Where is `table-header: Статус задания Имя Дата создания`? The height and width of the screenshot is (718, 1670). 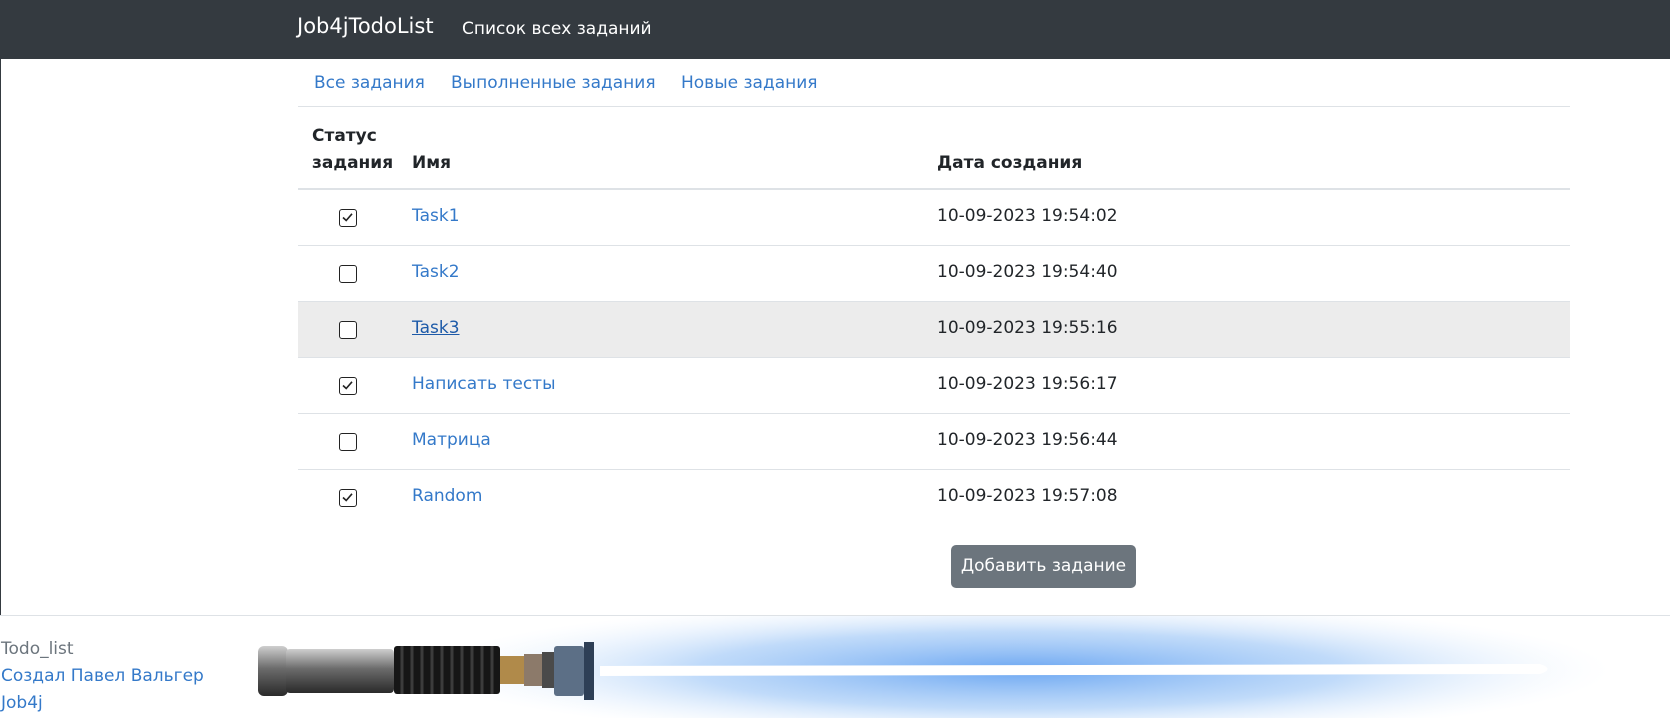
table-header: Статус задания Имя Дата создания is located at coordinates (934, 148).